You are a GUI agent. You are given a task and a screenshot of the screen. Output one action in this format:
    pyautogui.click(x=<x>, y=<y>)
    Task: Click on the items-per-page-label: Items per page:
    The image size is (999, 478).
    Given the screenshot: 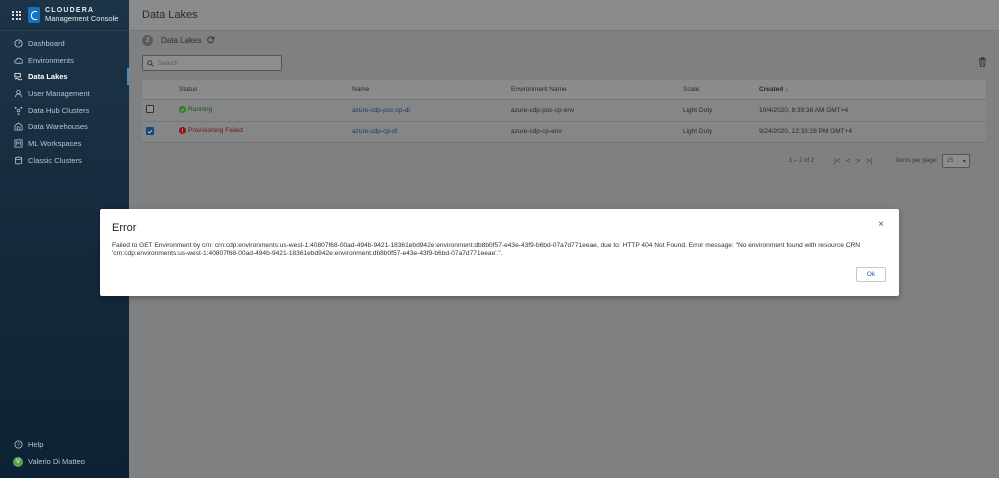 What is the action you would take?
    pyautogui.click(x=917, y=161)
    